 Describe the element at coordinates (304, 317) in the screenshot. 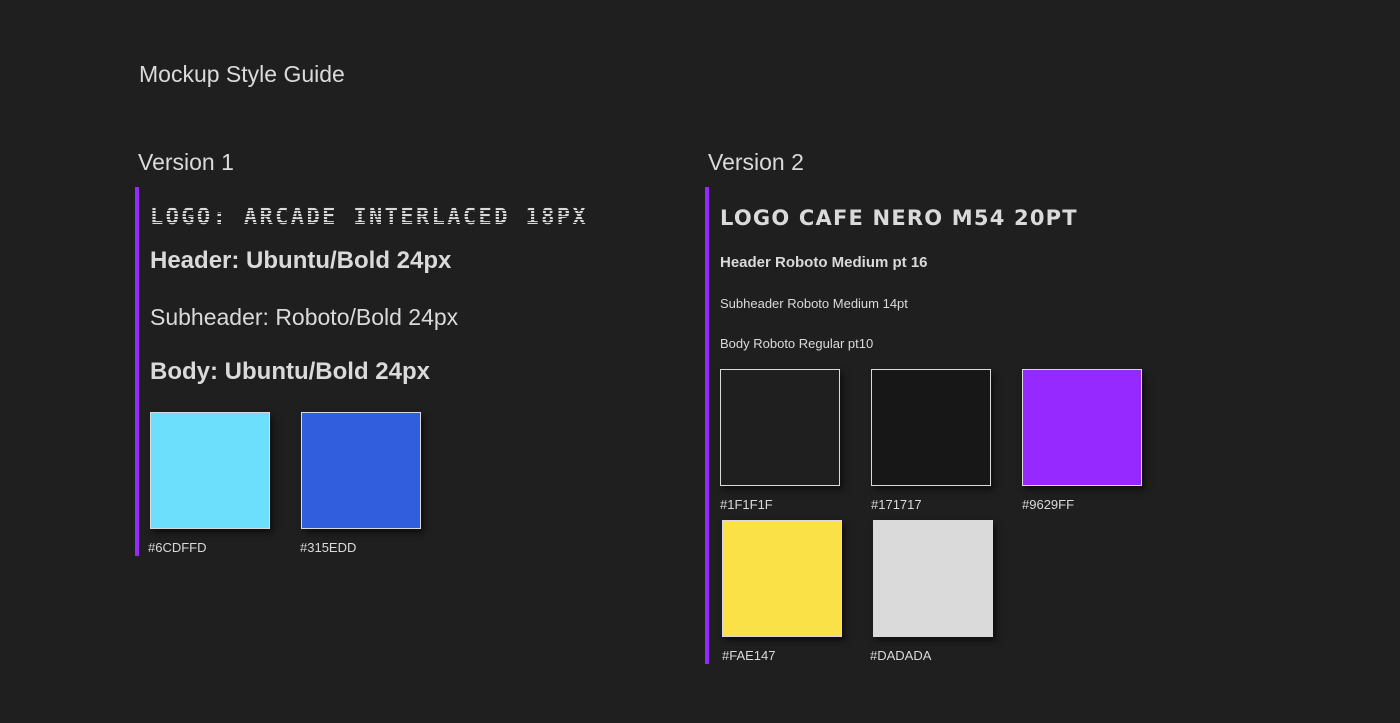

I see `version1-subheader-sample: Subheader: Roboto/Bold 24px` at that location.